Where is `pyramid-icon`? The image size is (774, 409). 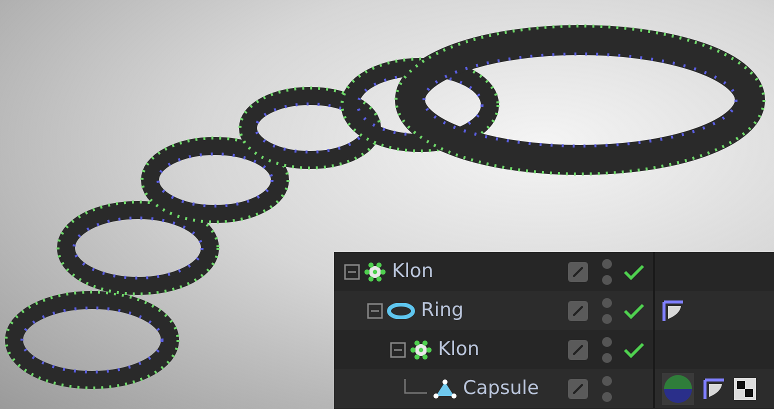 pyramid-icon is located at coordinates (445, 389).